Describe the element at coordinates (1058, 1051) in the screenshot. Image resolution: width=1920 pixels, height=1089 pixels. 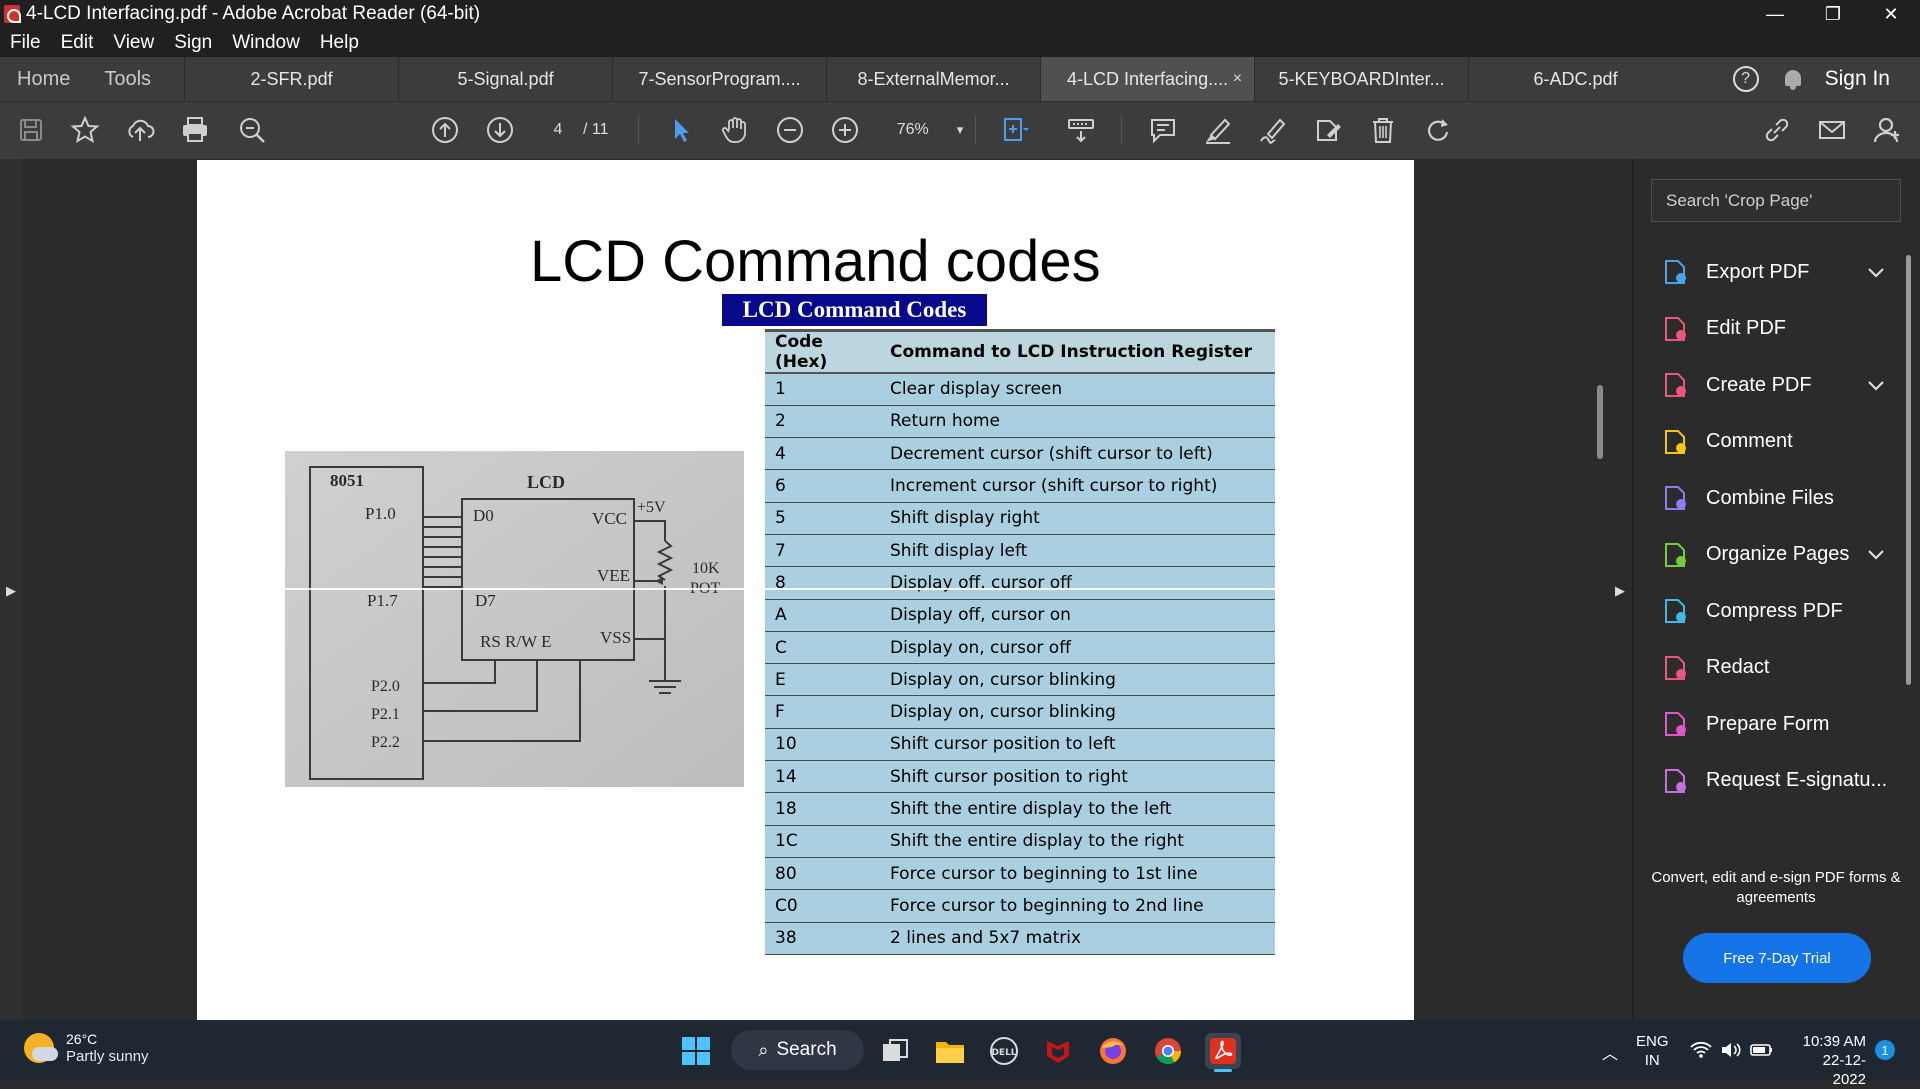
I see `mcafee-icon` at that location.